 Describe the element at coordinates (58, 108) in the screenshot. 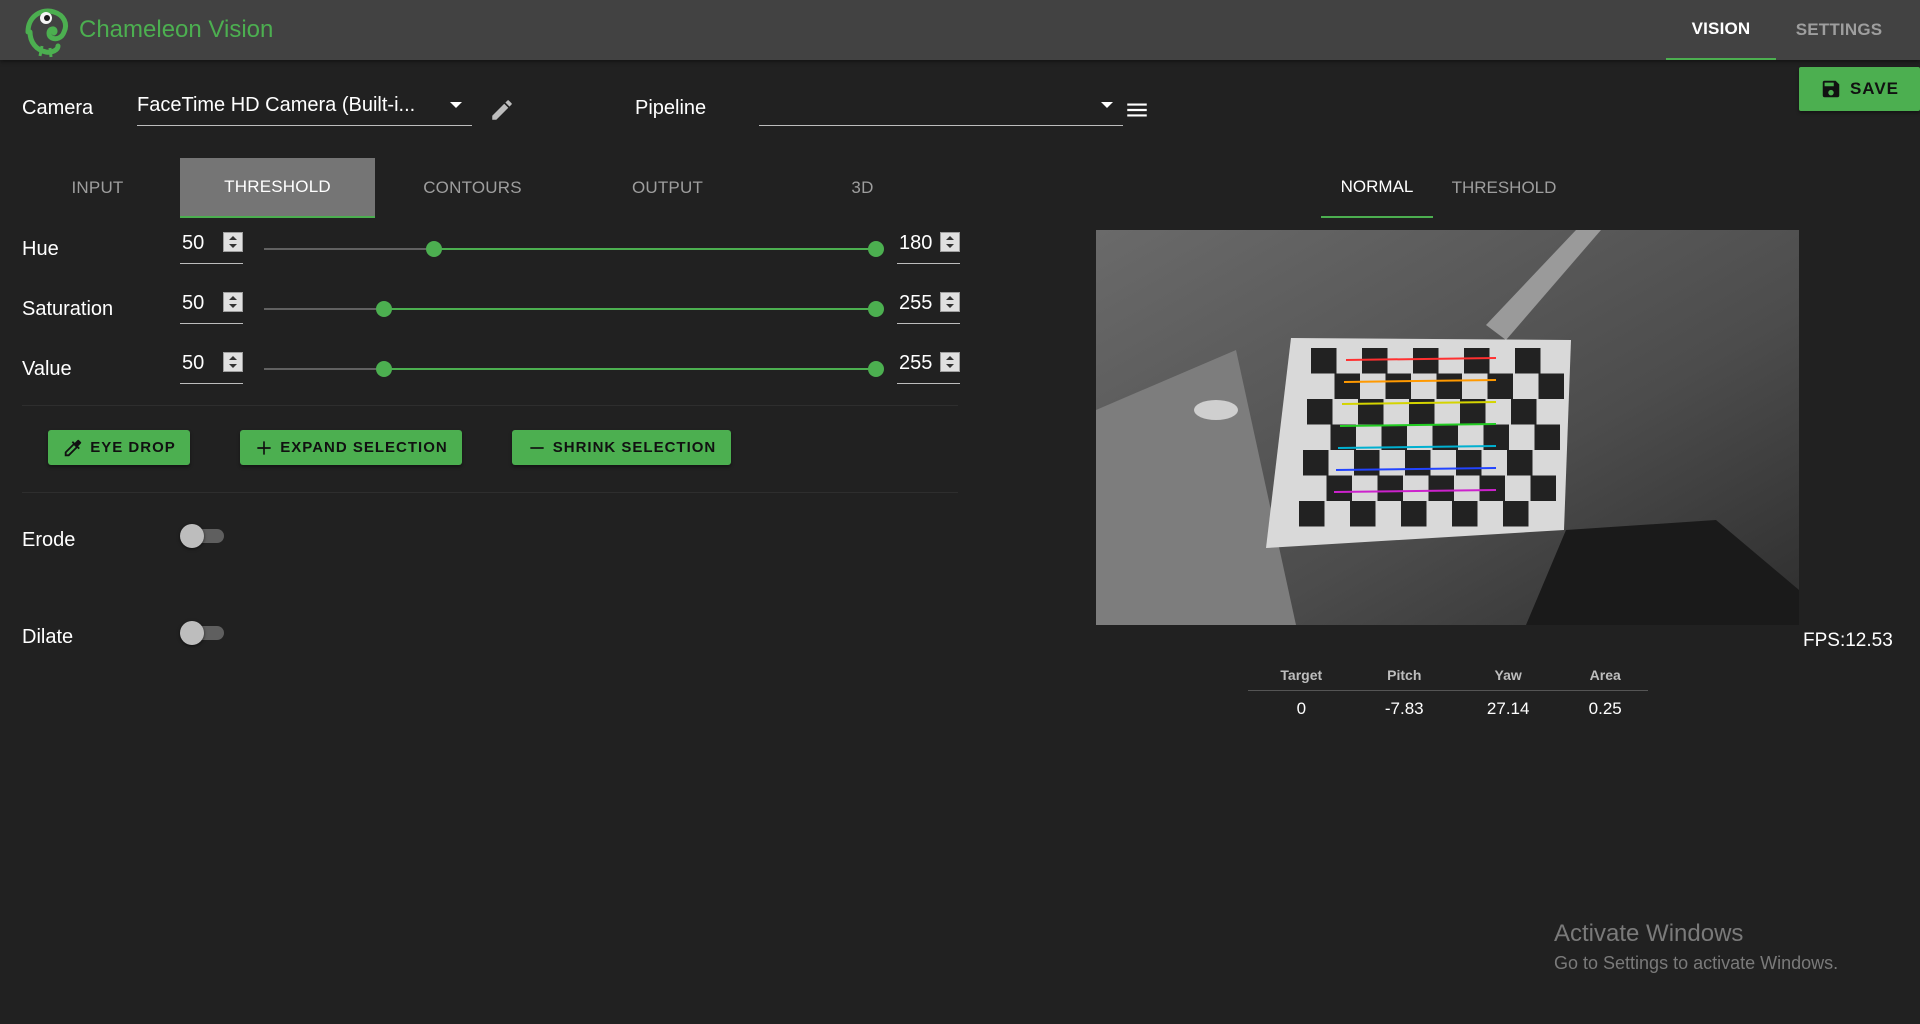

I see `camera-label: Camera` at that location.